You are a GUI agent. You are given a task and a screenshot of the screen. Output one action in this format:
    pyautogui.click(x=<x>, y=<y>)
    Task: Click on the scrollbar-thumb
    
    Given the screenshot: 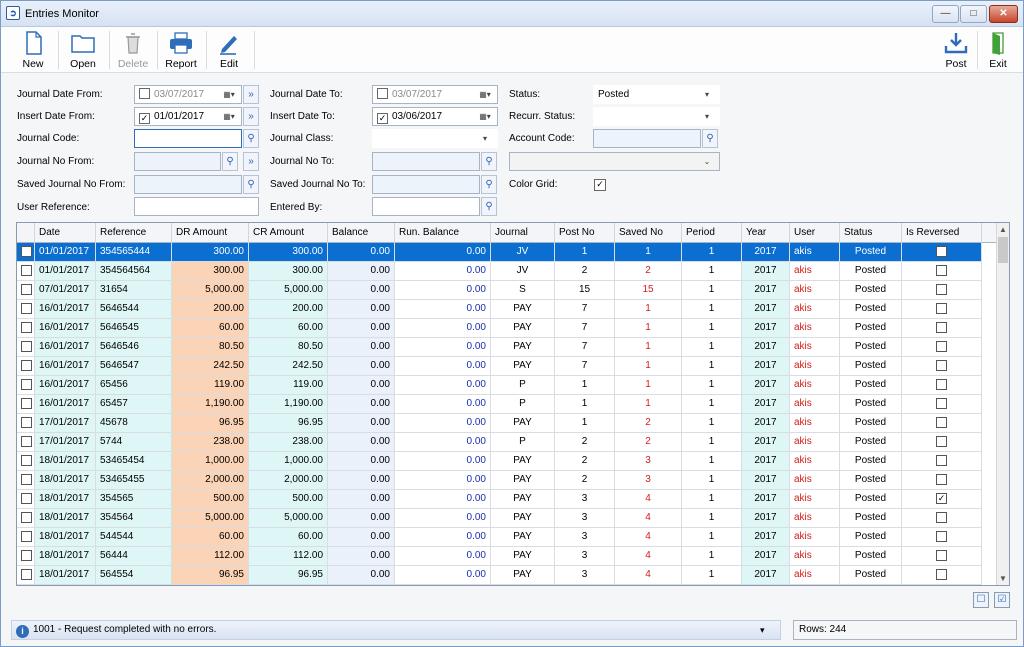 What is the action you would take?
    pyautogui.click(x=1003, y=250)
    